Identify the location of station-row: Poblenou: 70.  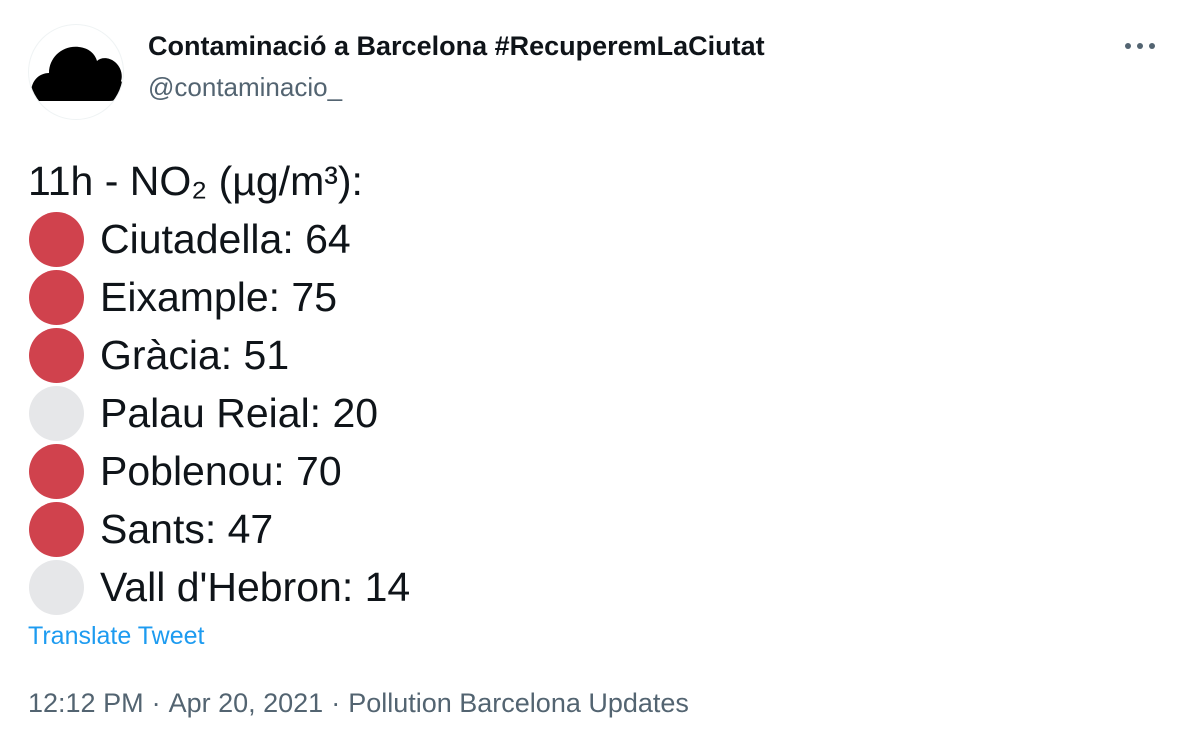
(219, 471).